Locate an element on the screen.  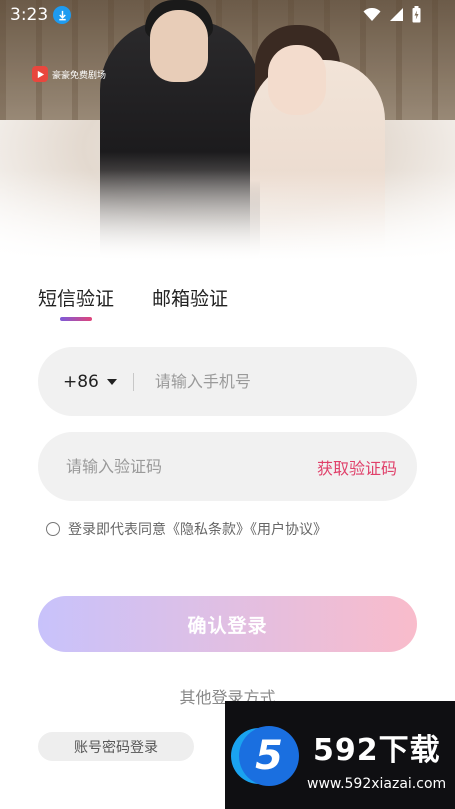
hero-actor-female-face is located at coordinates (297, 80).